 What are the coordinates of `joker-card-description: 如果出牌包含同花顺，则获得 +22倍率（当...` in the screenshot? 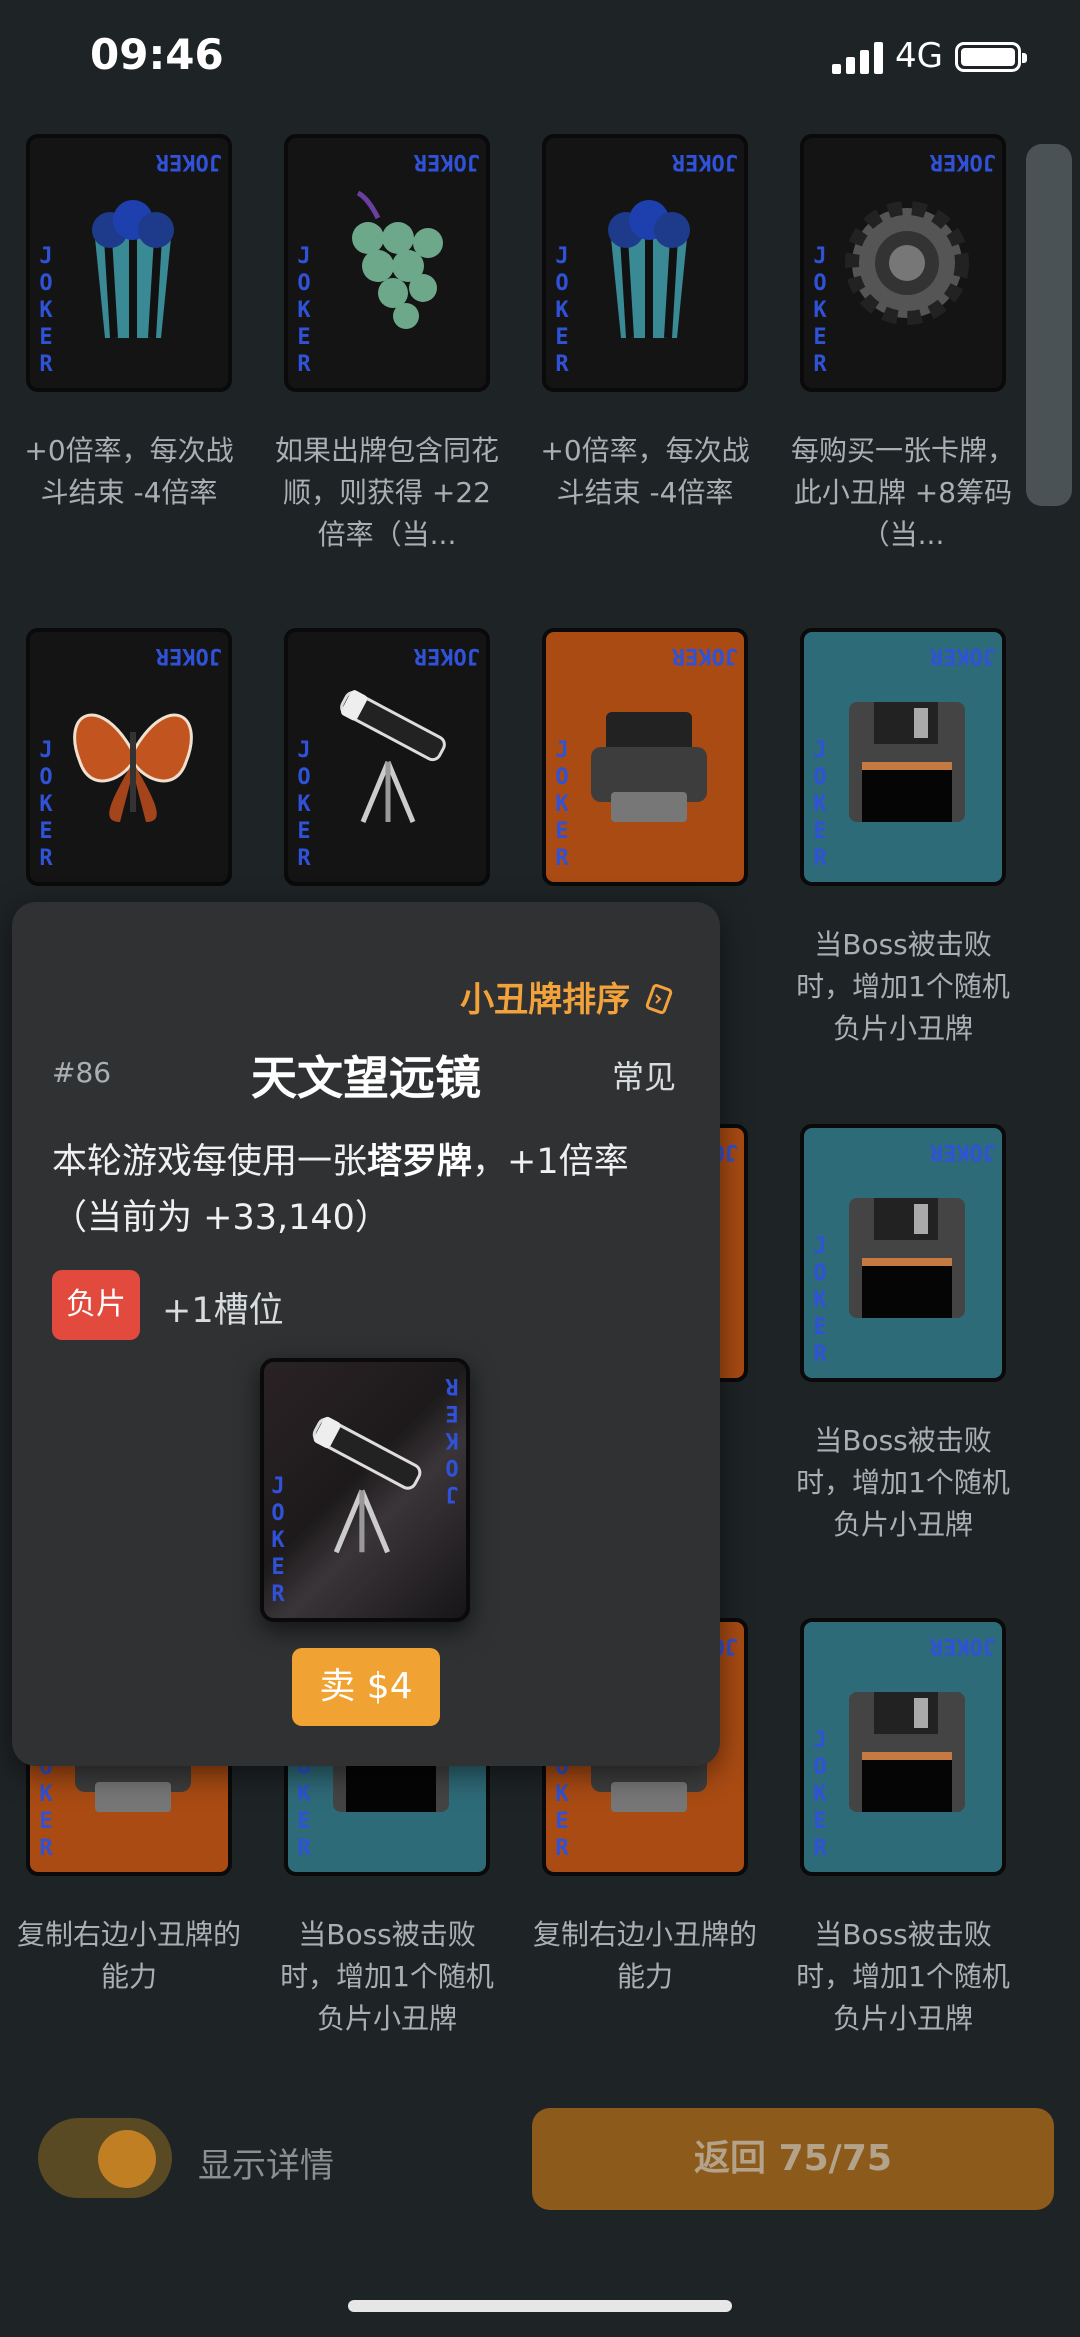 It's located at (386, 492).